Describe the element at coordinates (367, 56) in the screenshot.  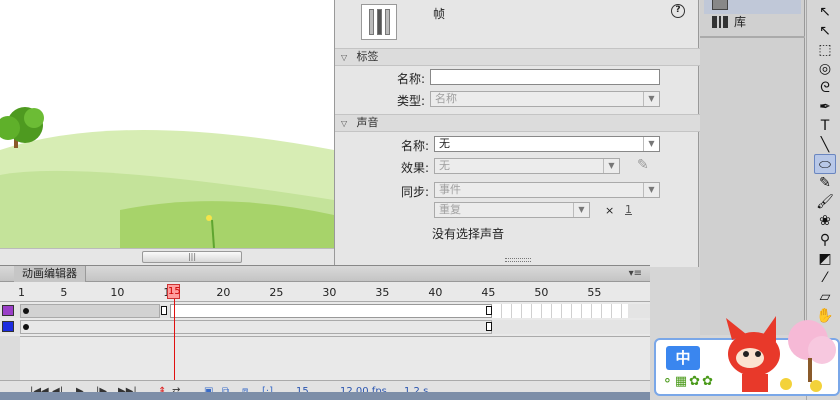
I see `label-section-title: 标签` at that location.